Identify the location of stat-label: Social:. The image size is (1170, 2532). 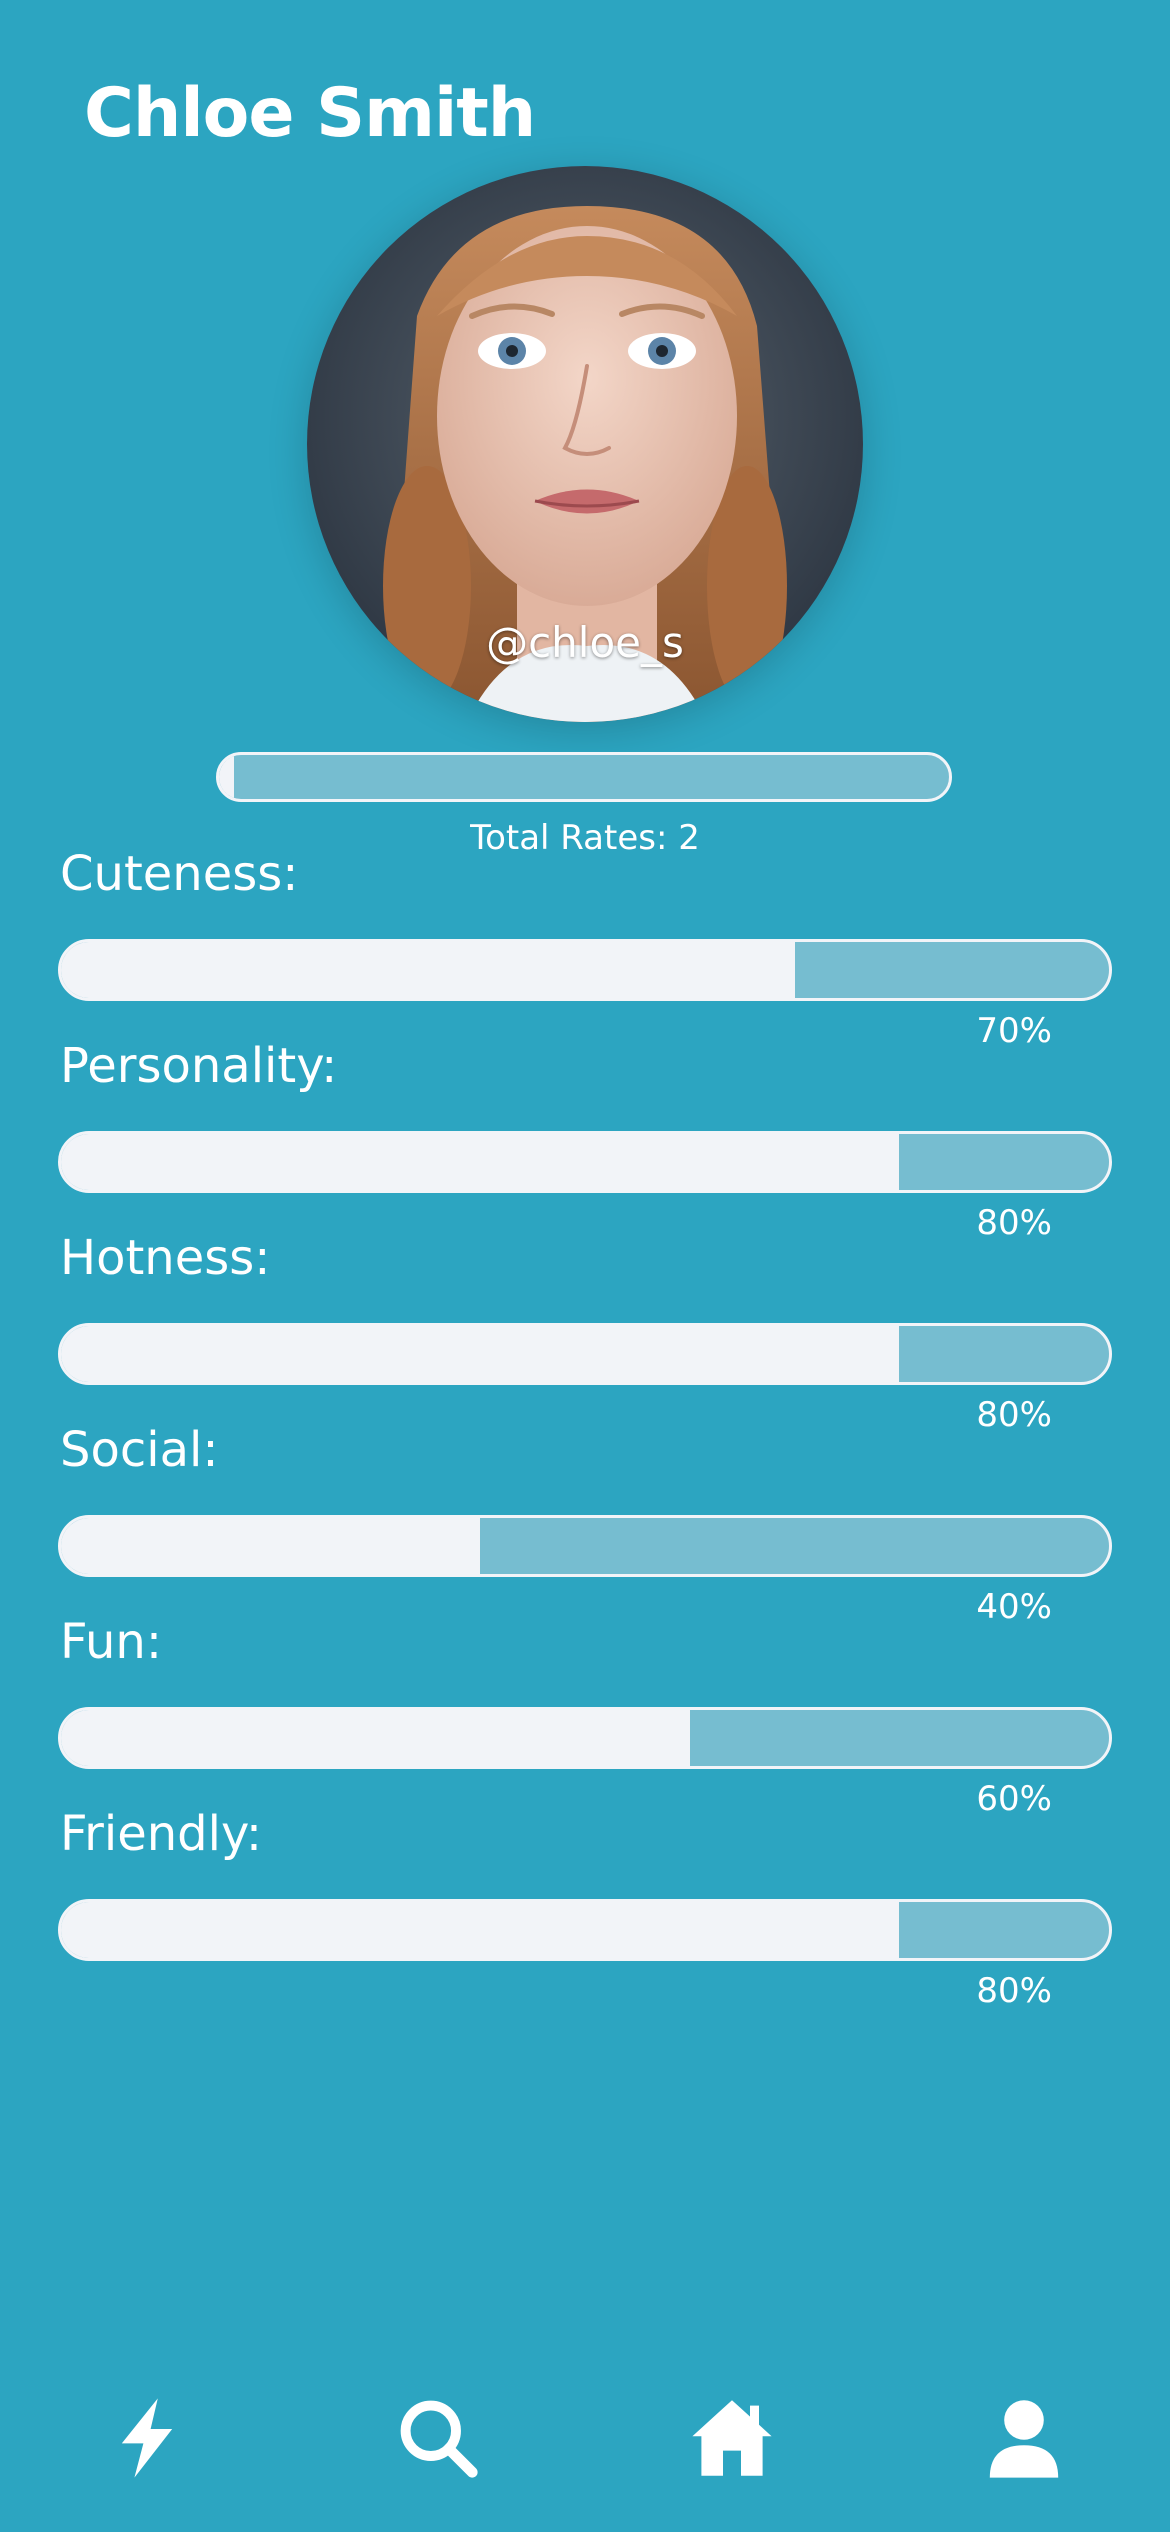
(139, 1450).